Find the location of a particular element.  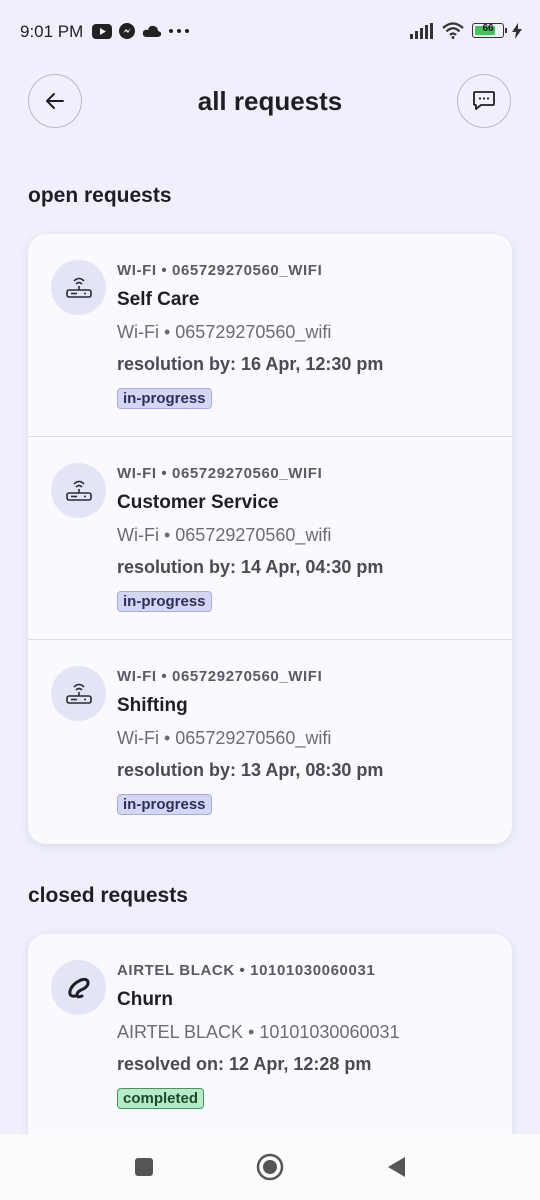

request-resolution: resolved on: 12 Apr, 12:28 pm is located at coordinates (244, 1064).